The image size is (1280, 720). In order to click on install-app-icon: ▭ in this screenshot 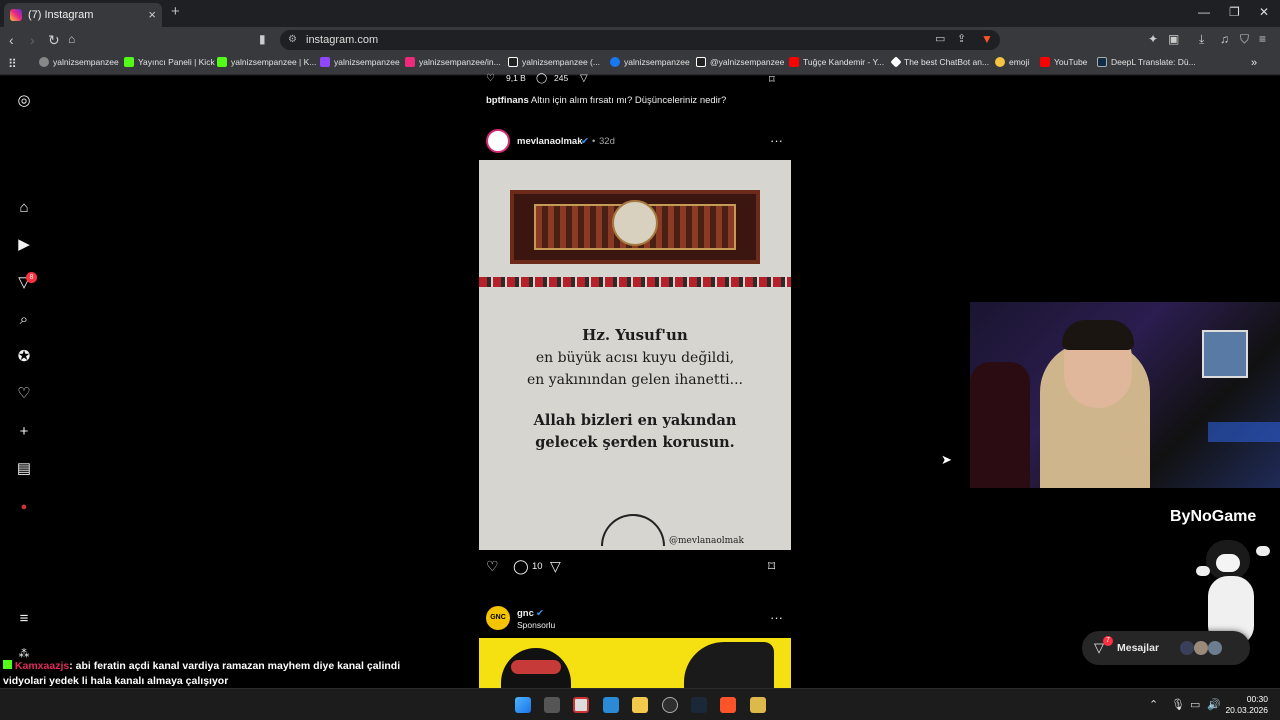, I will do `click(940, 38)`.